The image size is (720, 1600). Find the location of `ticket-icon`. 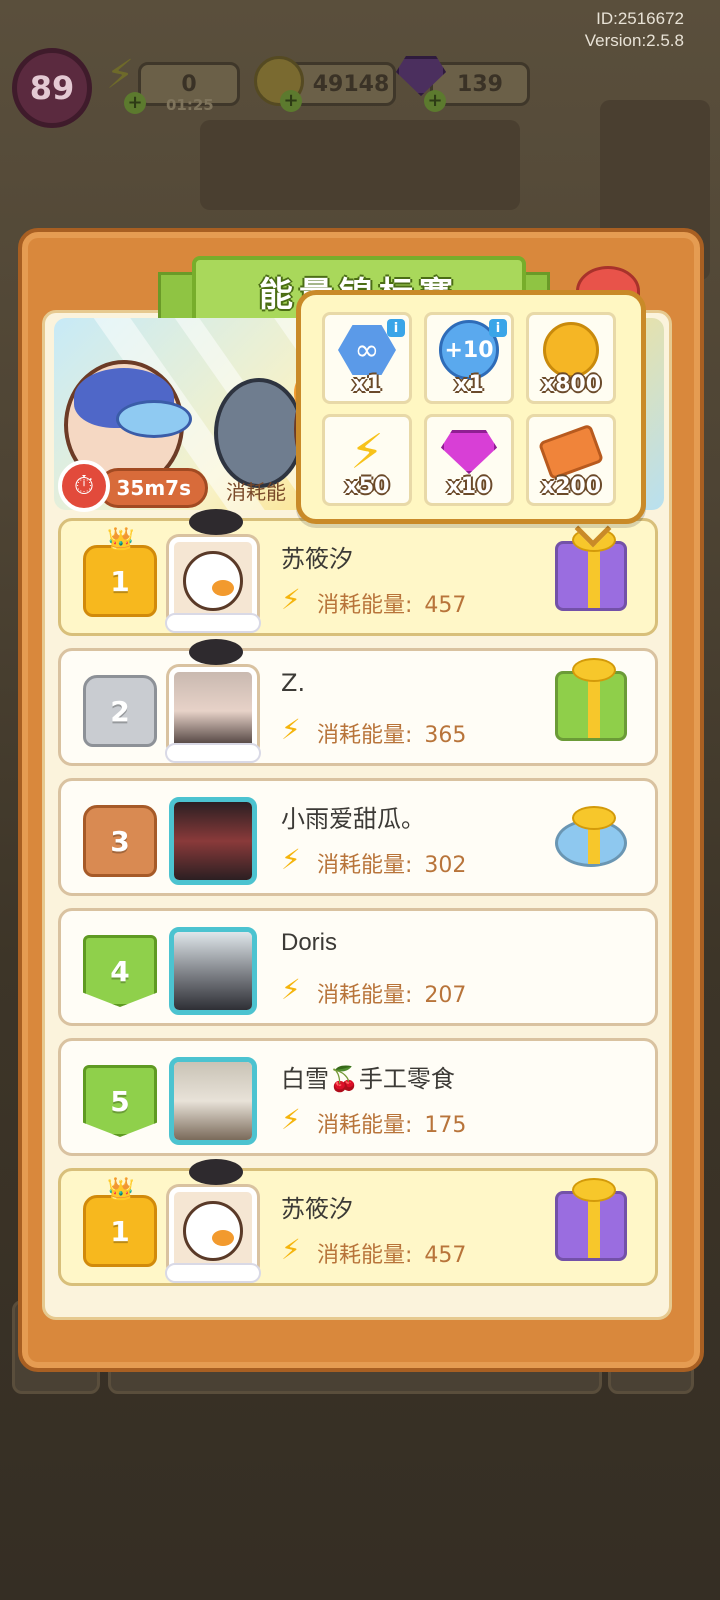

ticket-icon is located at coordinates (571, 452).